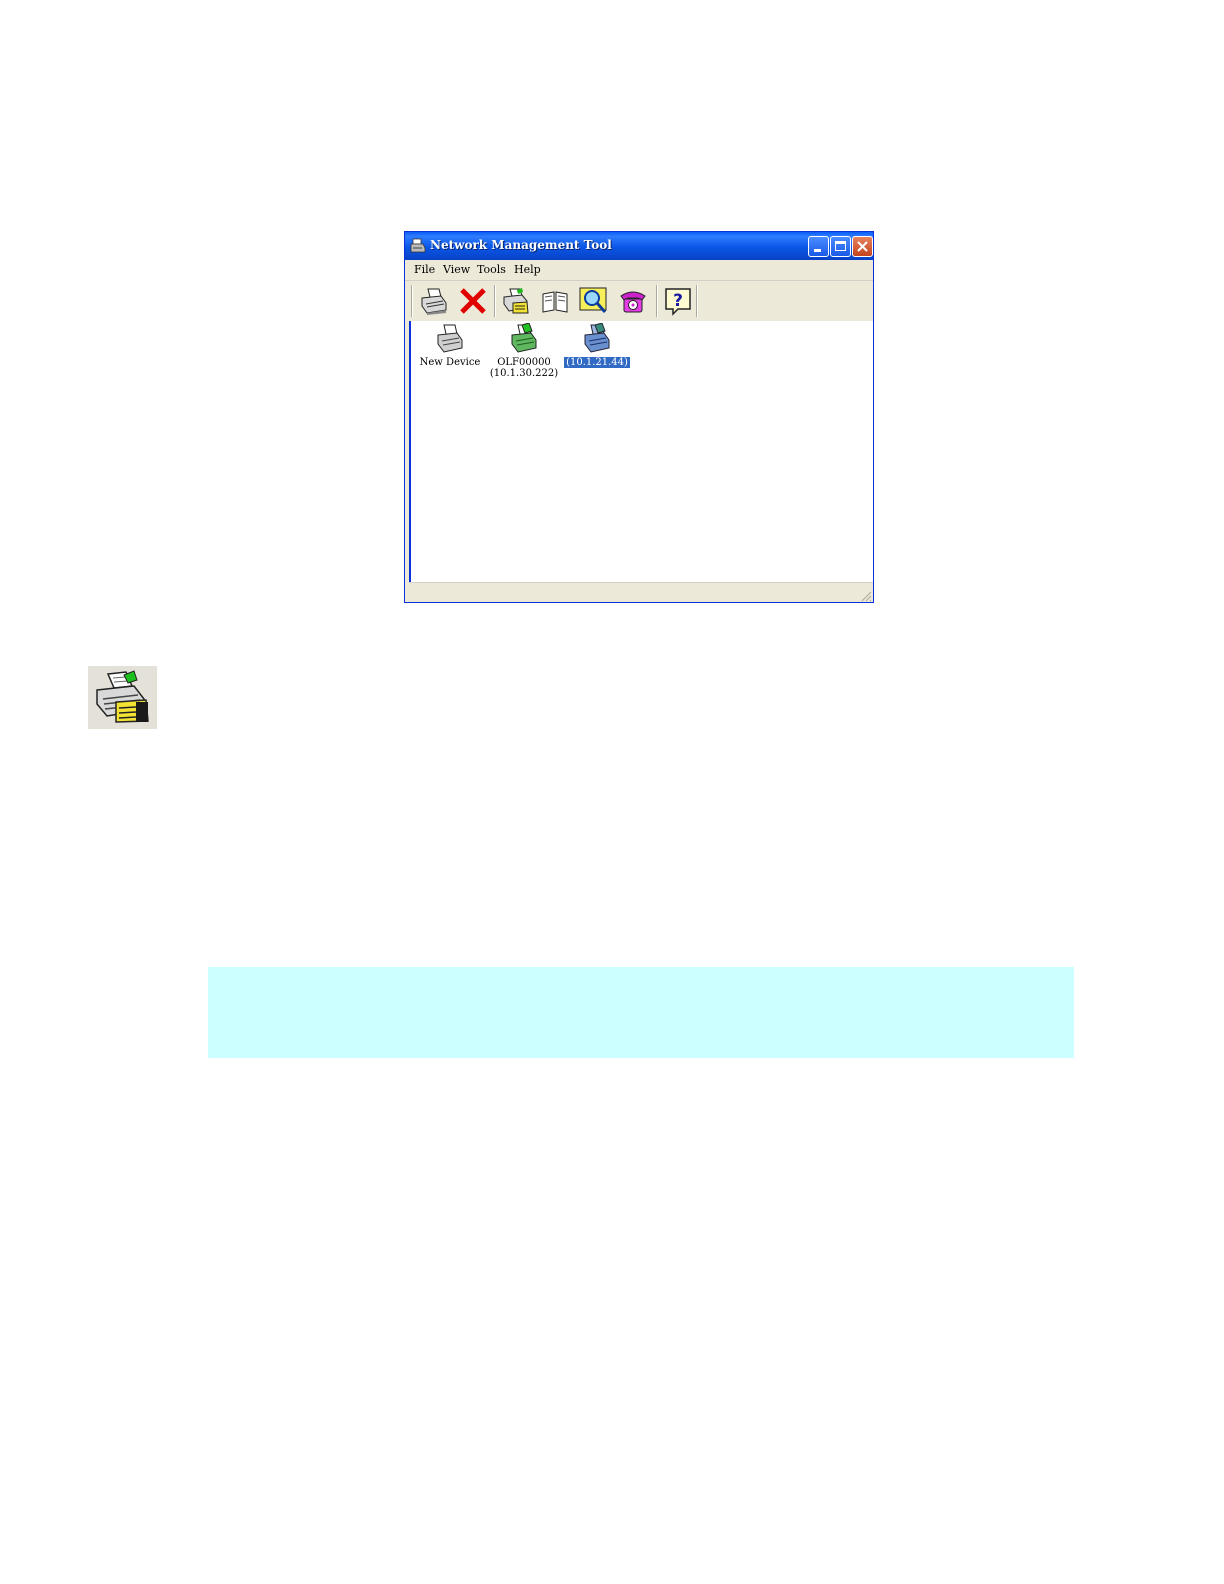  I want to click on magnifier-icon, so click(593, 300).